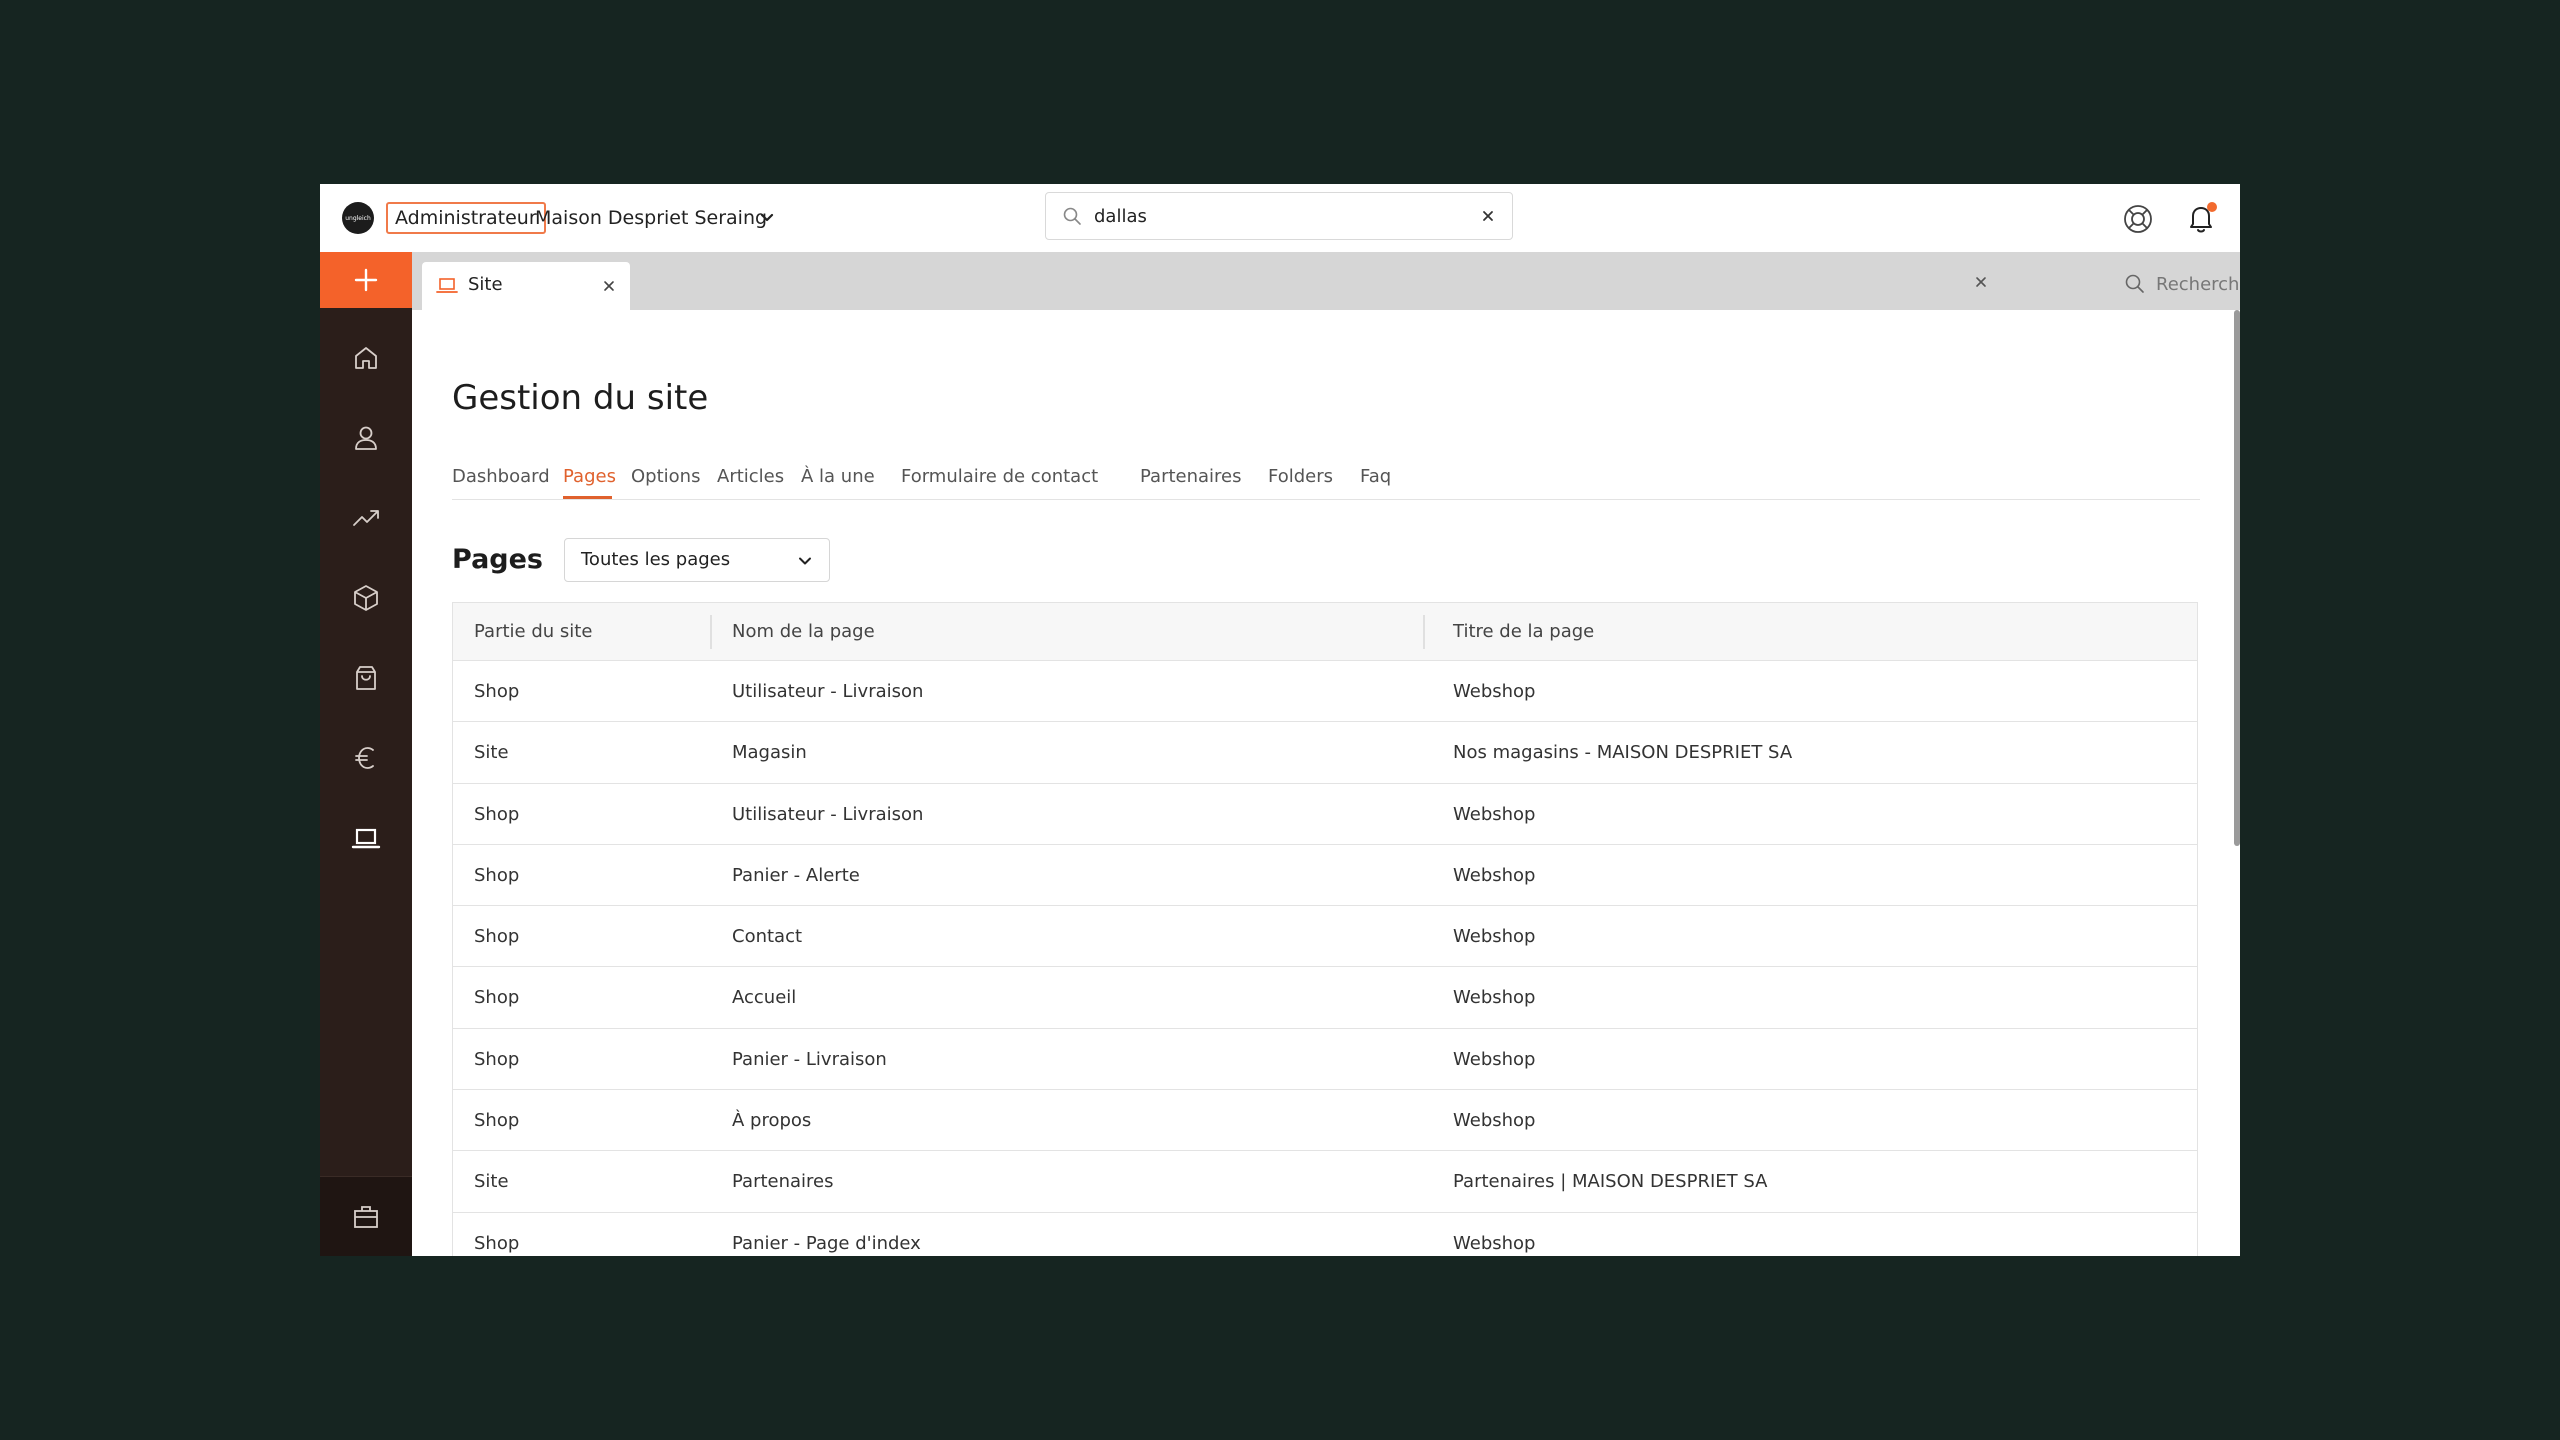 The image size is (2560, 1440). I want to click on clear-search-icon, so click(1488, 216).